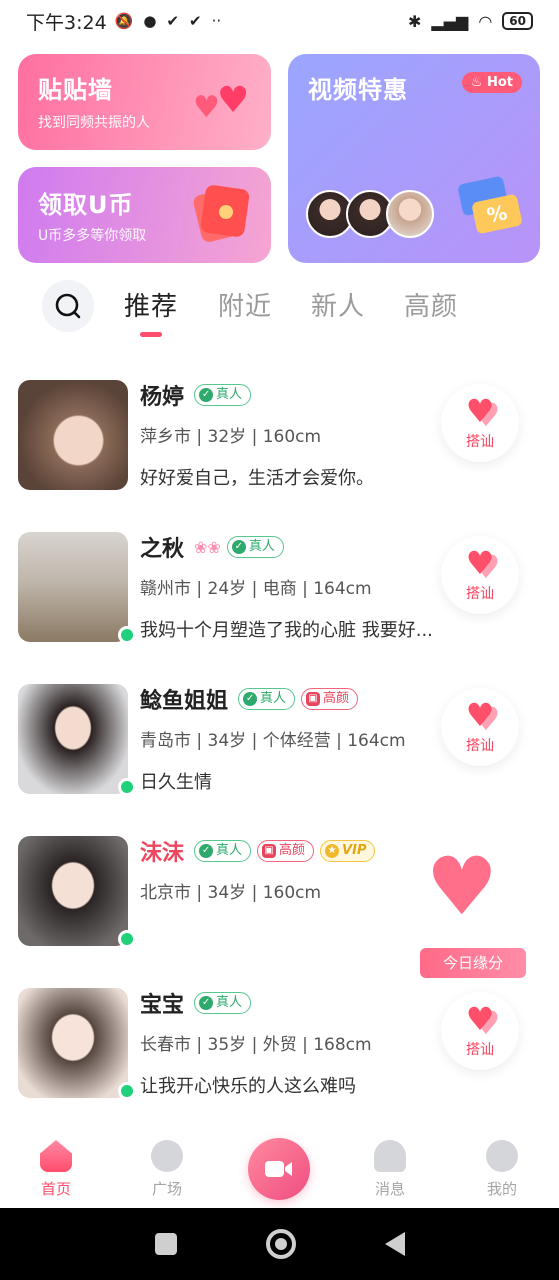 The image size is (559, 1280). I want to click on avatar, so click(410, 214).